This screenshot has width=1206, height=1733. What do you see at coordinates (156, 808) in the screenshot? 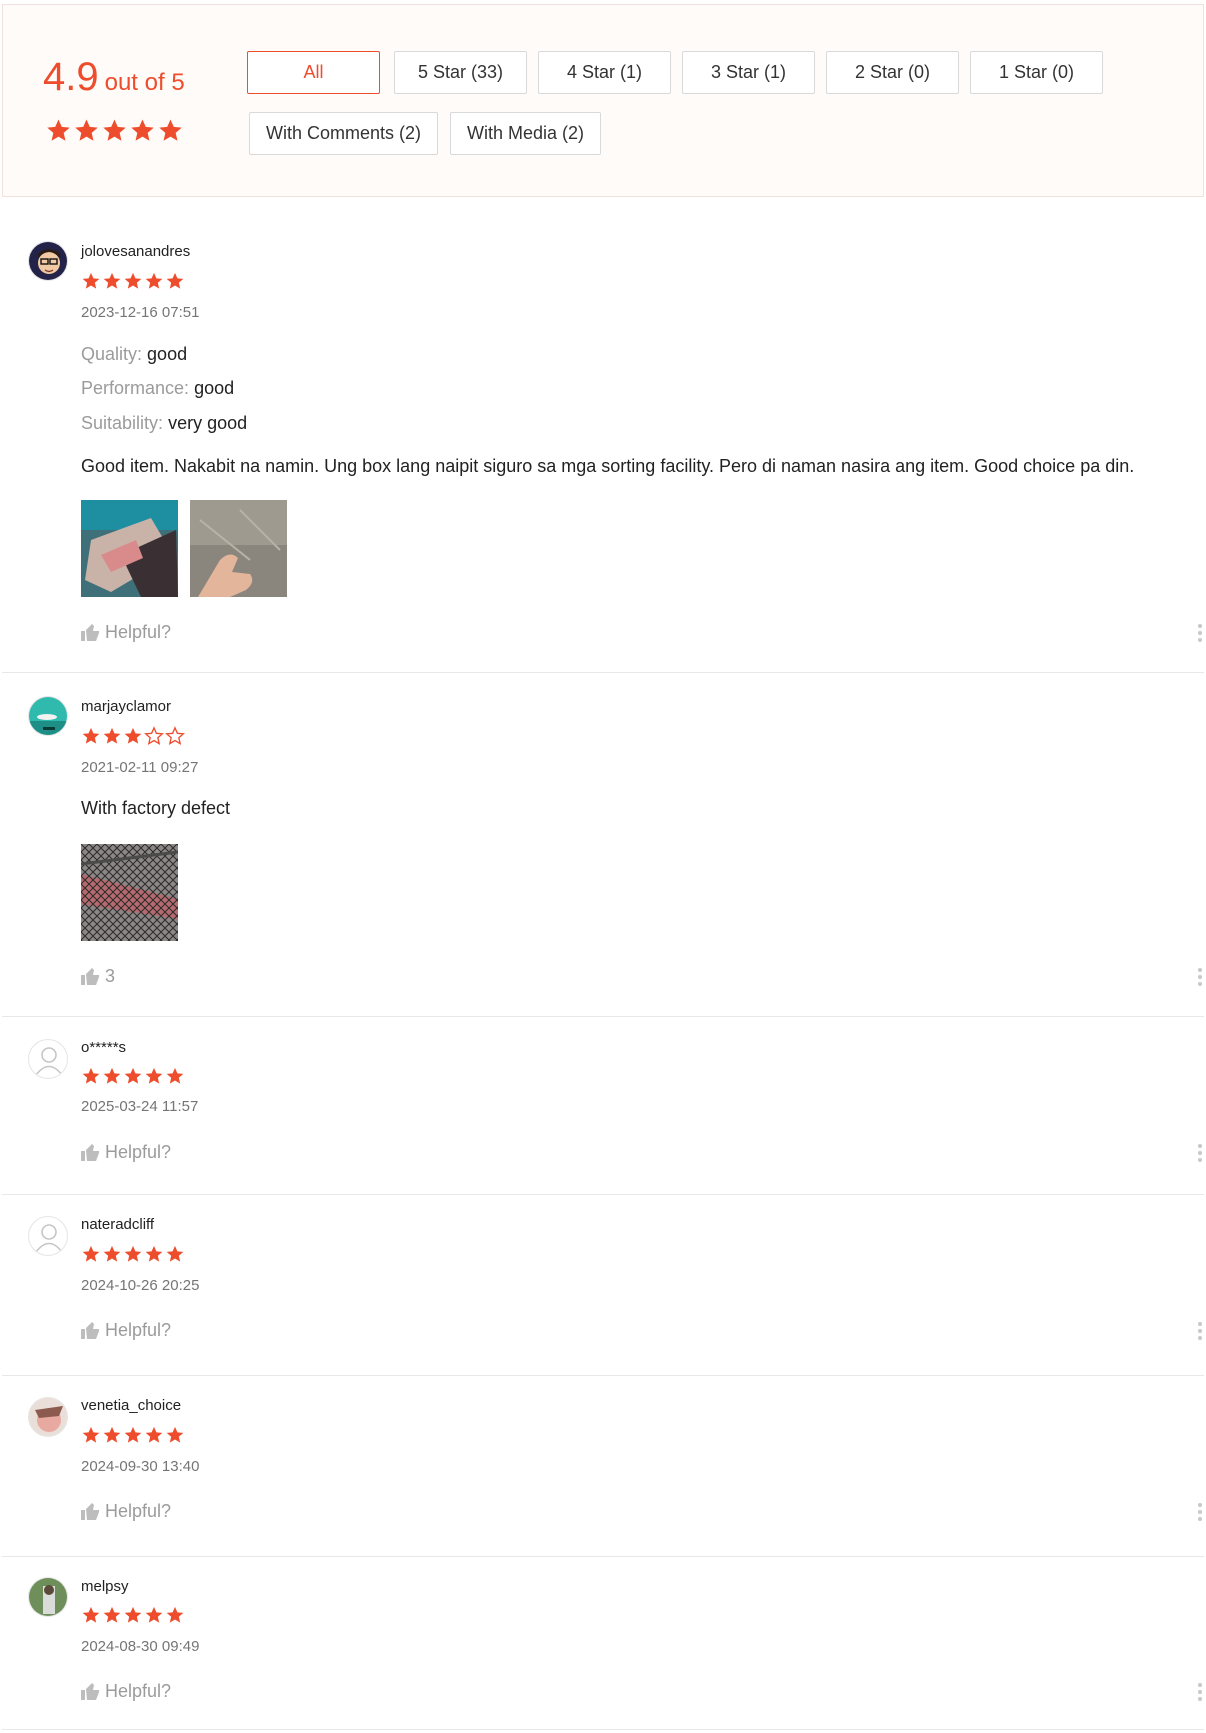
I see `review-comment: With factory defect` at bounding box center [156, 808].